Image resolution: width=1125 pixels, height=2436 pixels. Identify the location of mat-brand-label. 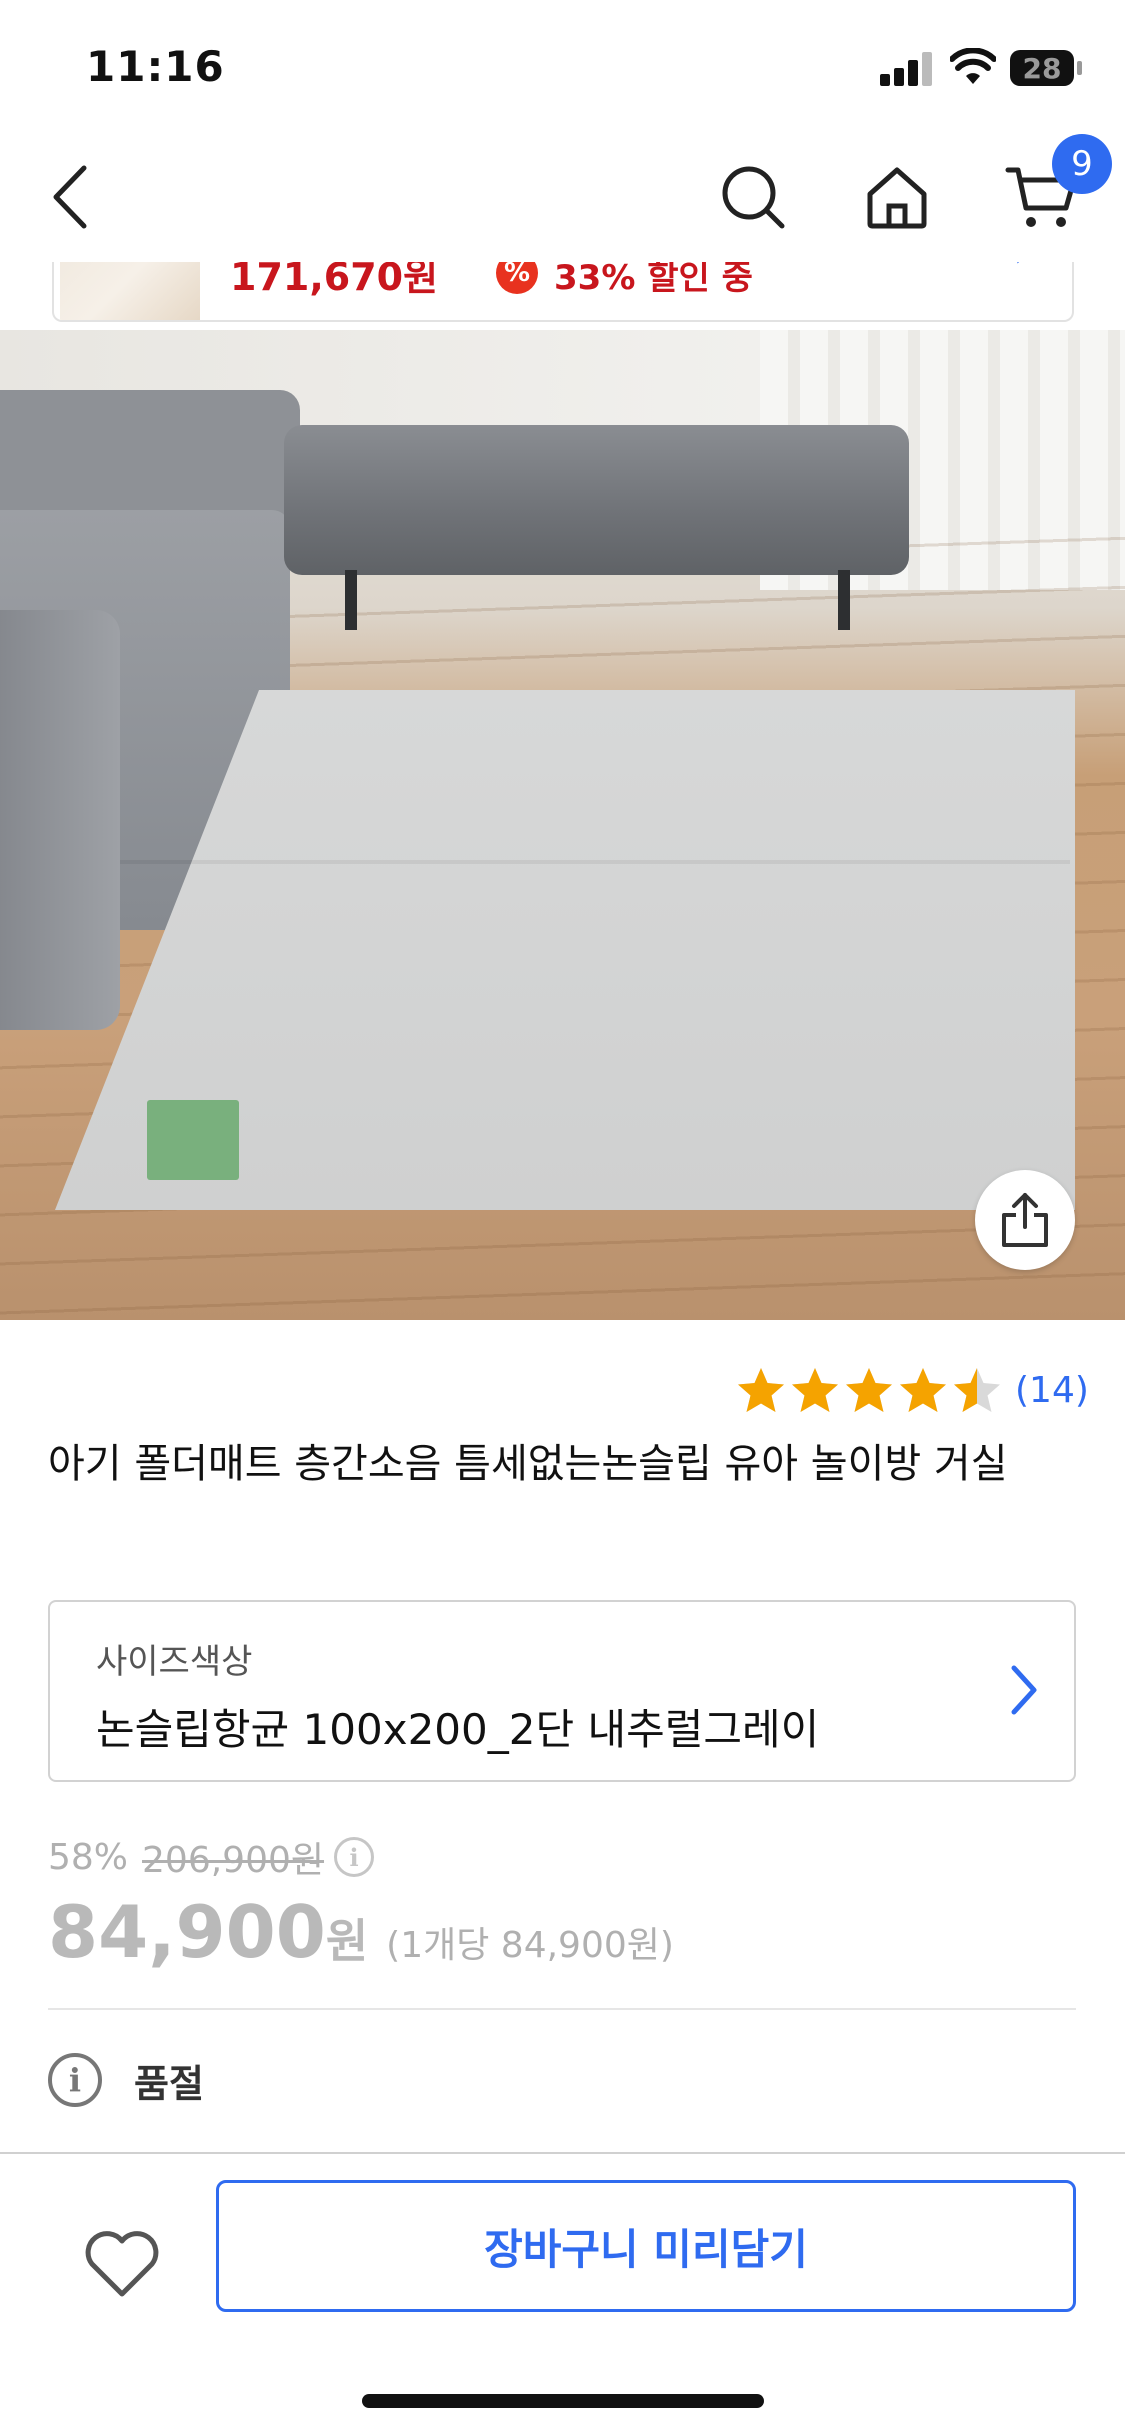
(193, 1140).